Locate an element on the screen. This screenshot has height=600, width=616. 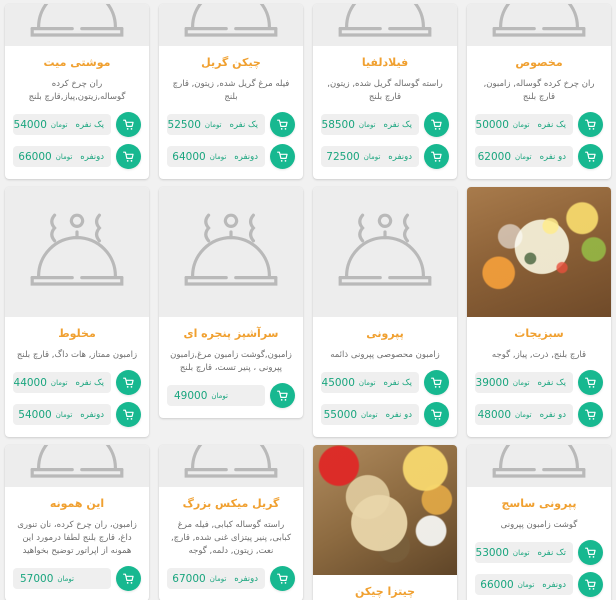
price-pill: دونفره تومان 54000 is located at coordinates (62, 414).